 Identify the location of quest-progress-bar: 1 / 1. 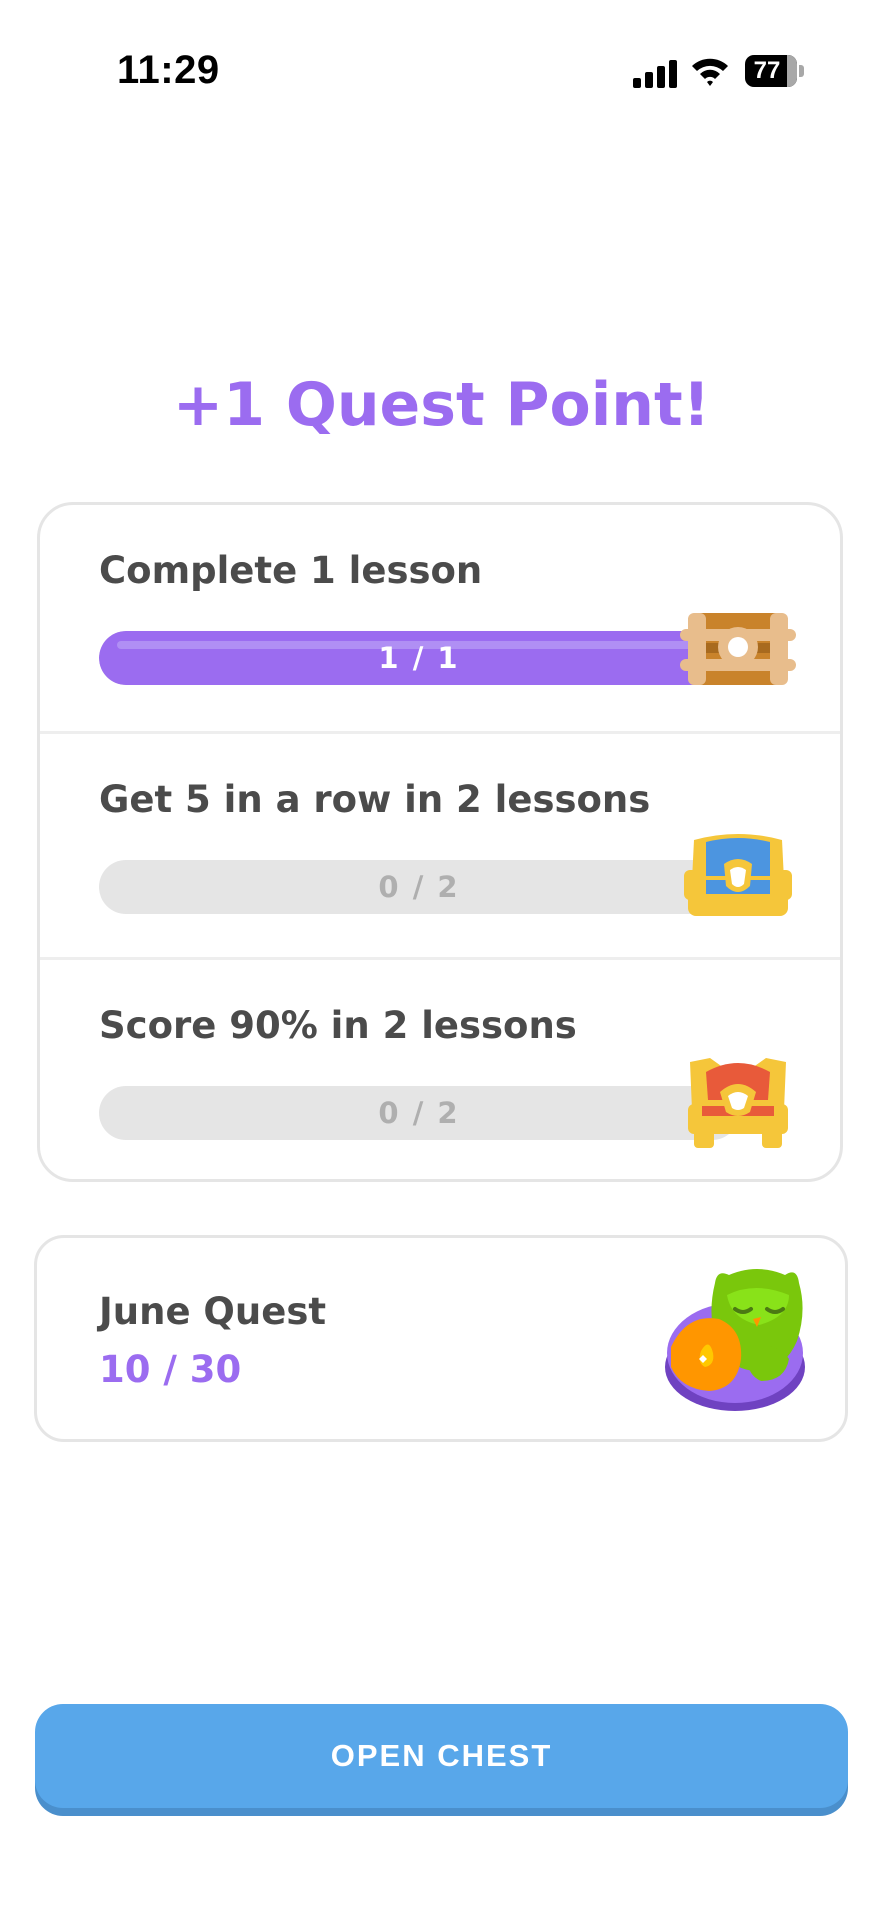
(419, 658).